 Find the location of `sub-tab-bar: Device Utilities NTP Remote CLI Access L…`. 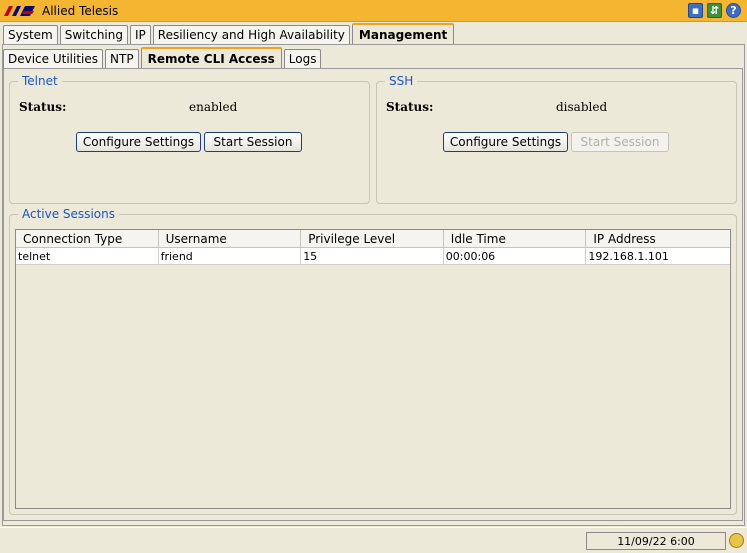

sub-tab-bar: Device Utilities NTP Remote CLI Access L… is located at coordinates (163, 57).